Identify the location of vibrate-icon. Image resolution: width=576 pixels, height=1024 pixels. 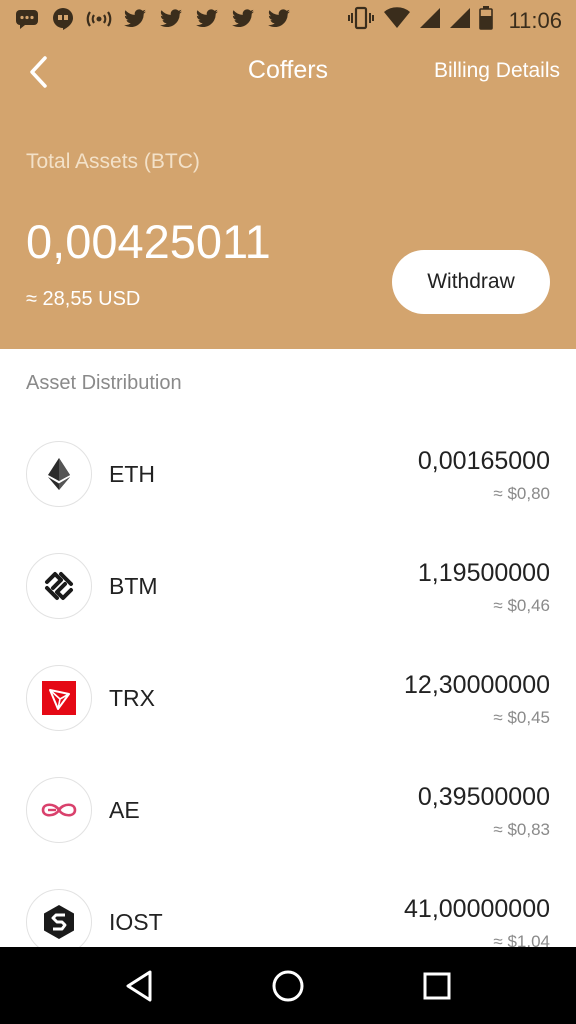
(361, 20).